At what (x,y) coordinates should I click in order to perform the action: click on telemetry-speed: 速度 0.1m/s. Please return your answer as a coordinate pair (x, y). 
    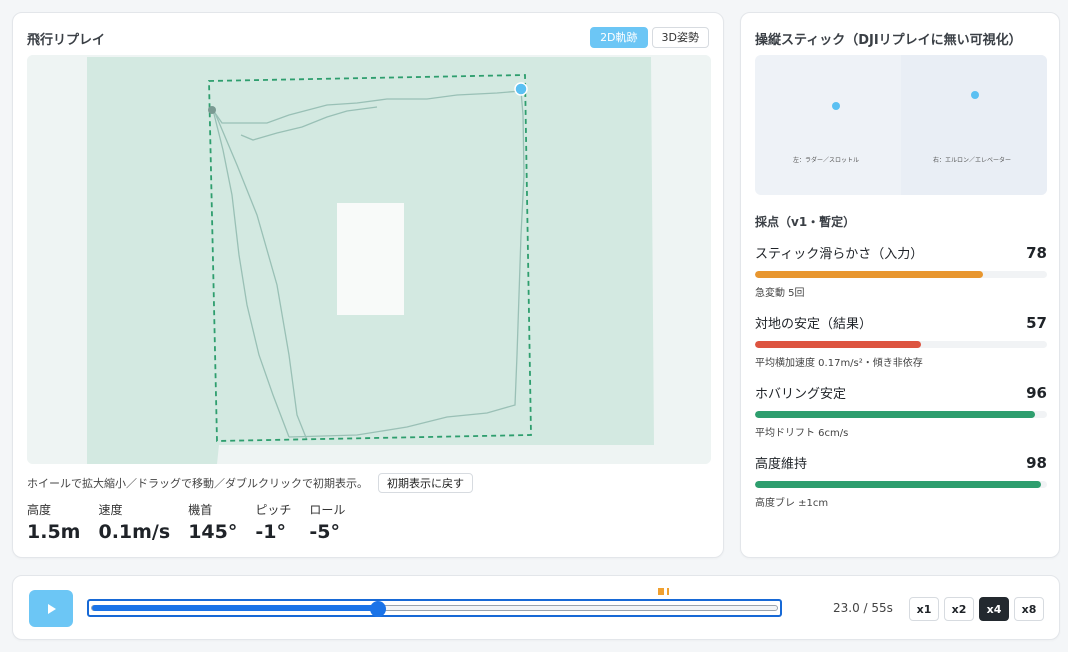
    Looking at the image, I should click on (134, 522).